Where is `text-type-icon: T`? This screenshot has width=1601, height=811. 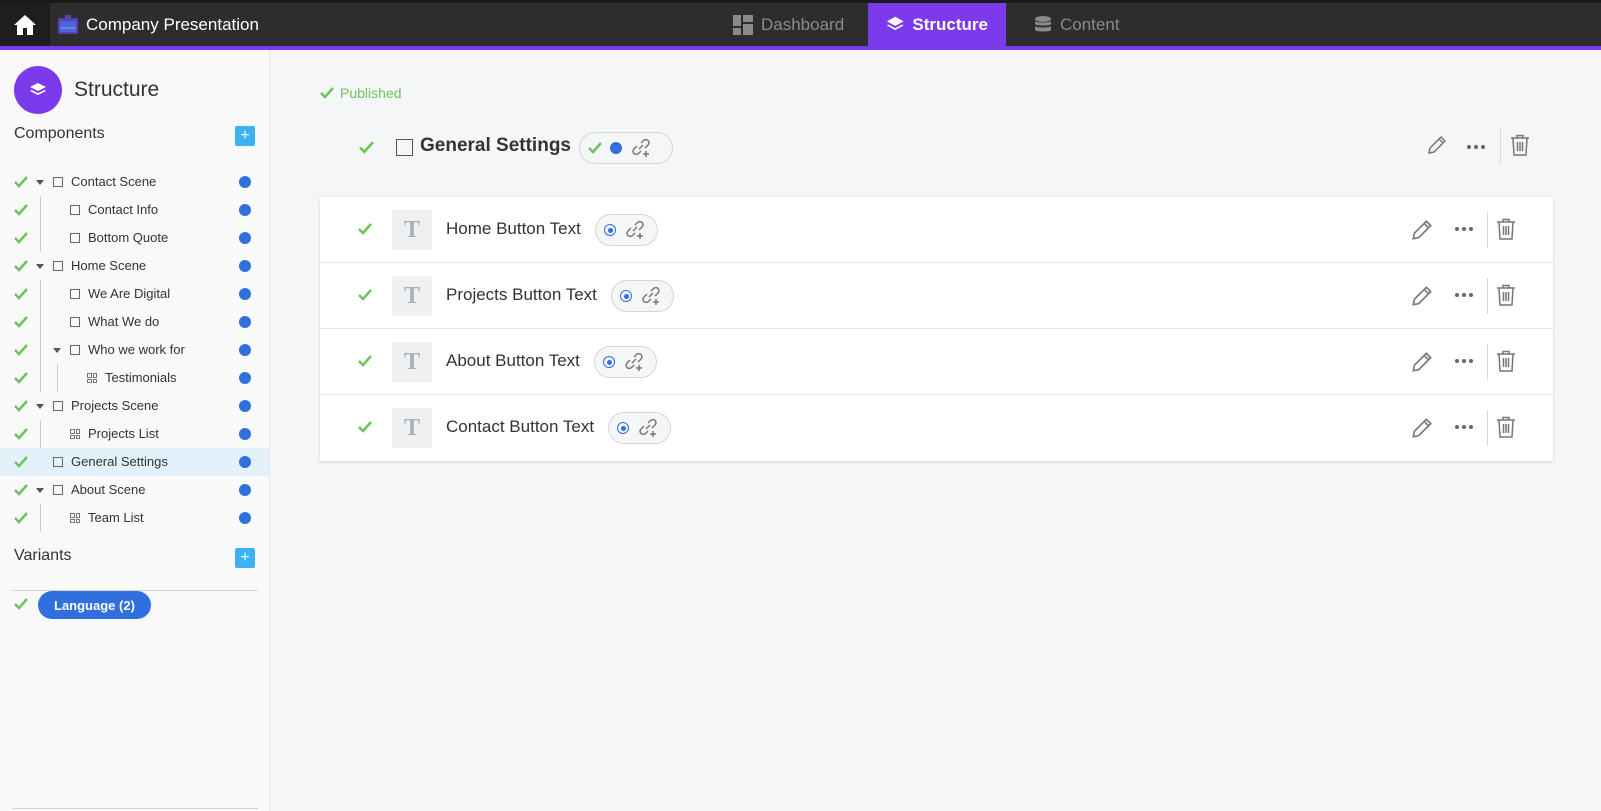 text-type-icon: T is located at coordinates (412, 362).